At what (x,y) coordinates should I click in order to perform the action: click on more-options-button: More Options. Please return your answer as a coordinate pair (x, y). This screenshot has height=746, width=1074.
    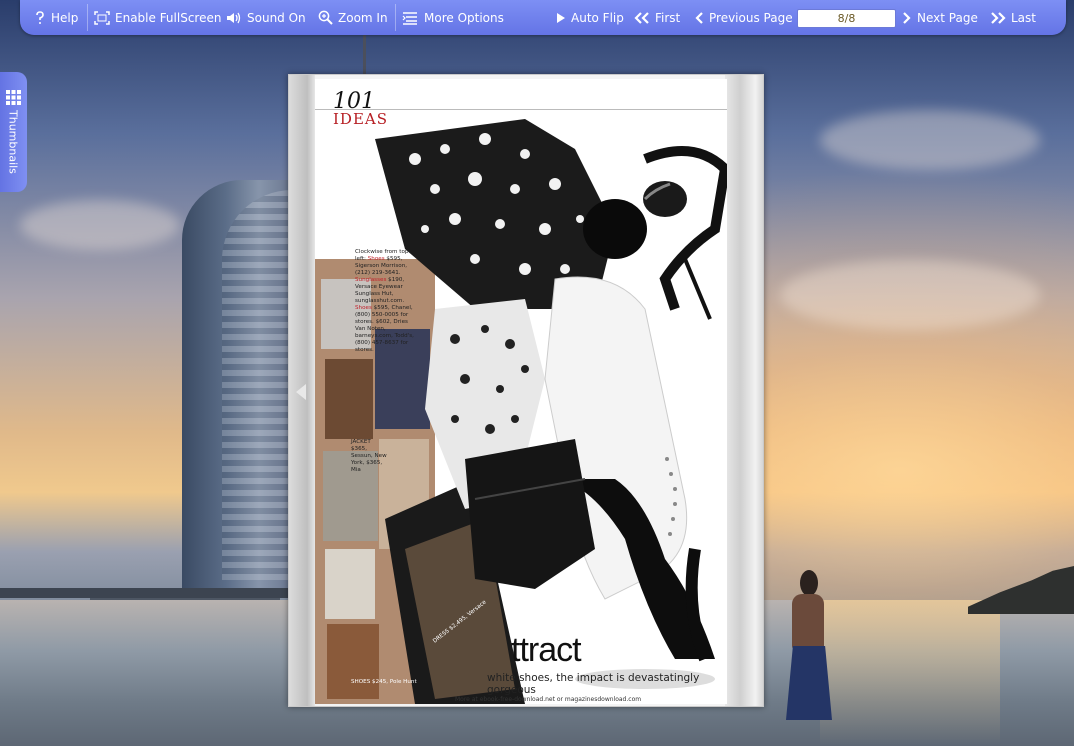
    Looking at the image, I should click on (453, 17).